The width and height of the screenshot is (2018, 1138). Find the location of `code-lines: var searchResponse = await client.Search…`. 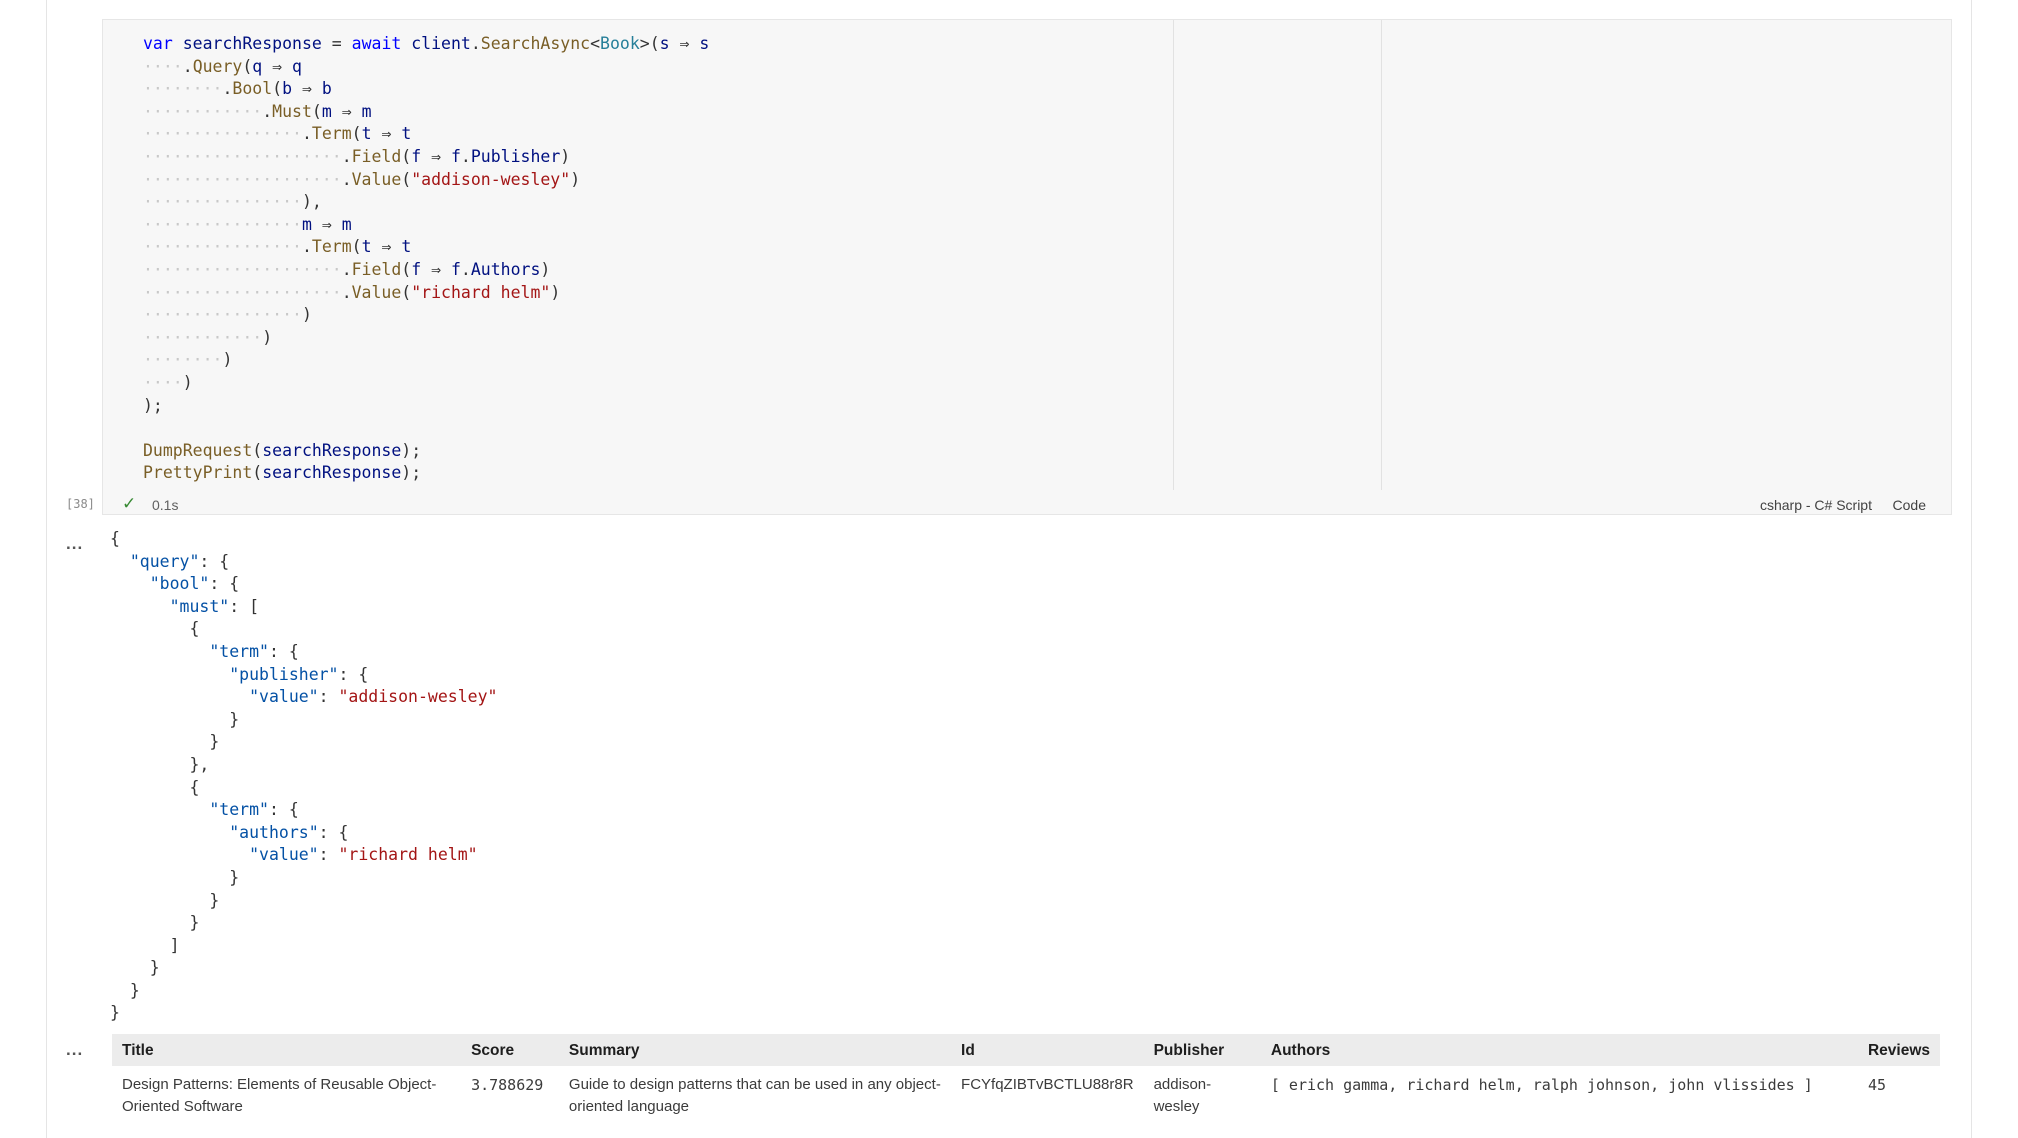

code-lines: var searchResponse = await client.Search… is located at coordinates (426, 259).